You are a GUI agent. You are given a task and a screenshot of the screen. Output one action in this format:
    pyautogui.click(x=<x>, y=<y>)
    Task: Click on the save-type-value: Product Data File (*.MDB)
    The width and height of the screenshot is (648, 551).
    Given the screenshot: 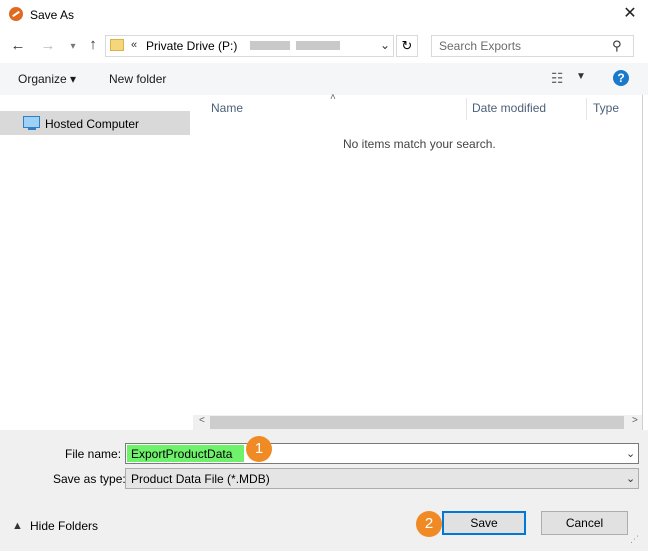 What is the action you would take?
    pyautogui.click(x=200, y=479)
    